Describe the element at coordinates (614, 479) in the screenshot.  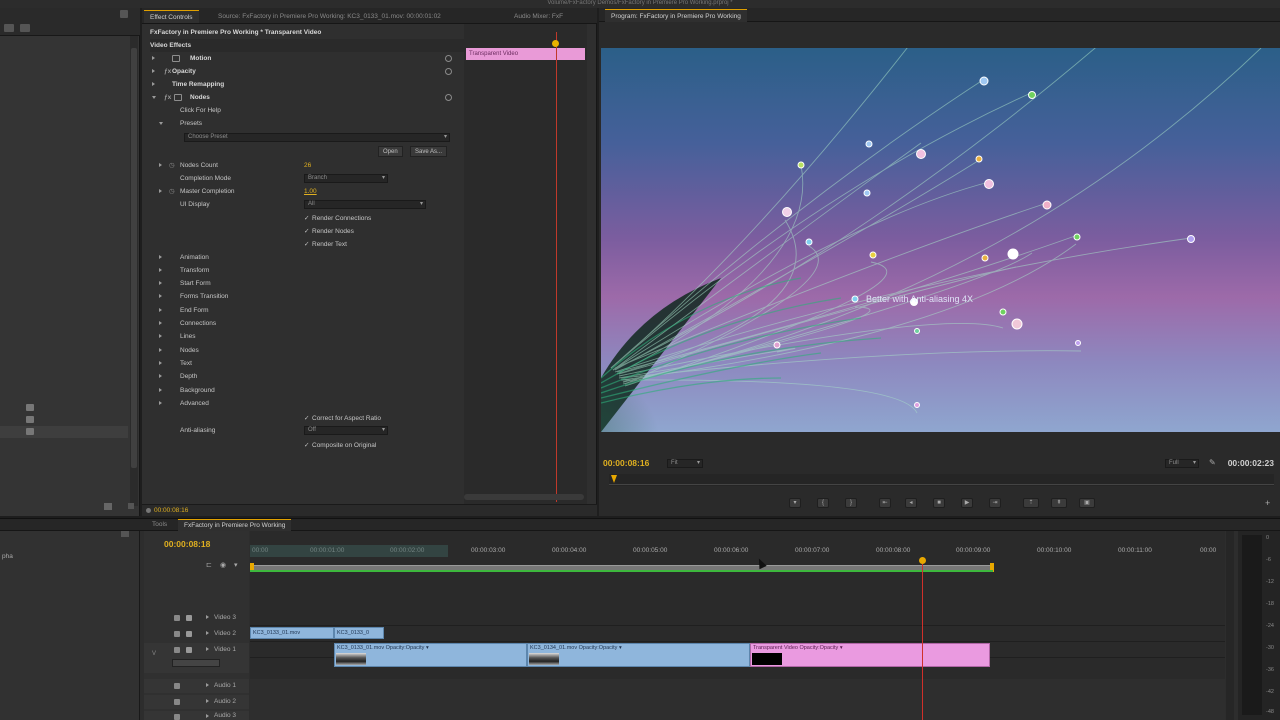
I see `program-playhead-handle` at that location.